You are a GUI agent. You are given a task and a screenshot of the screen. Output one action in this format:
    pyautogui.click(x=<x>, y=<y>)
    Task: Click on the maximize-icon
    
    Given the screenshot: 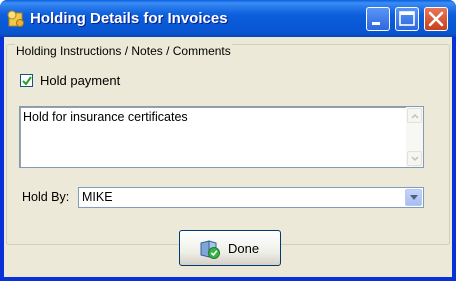 What is the action you would take?
    pyautogui.click(x=407, y=18)
    